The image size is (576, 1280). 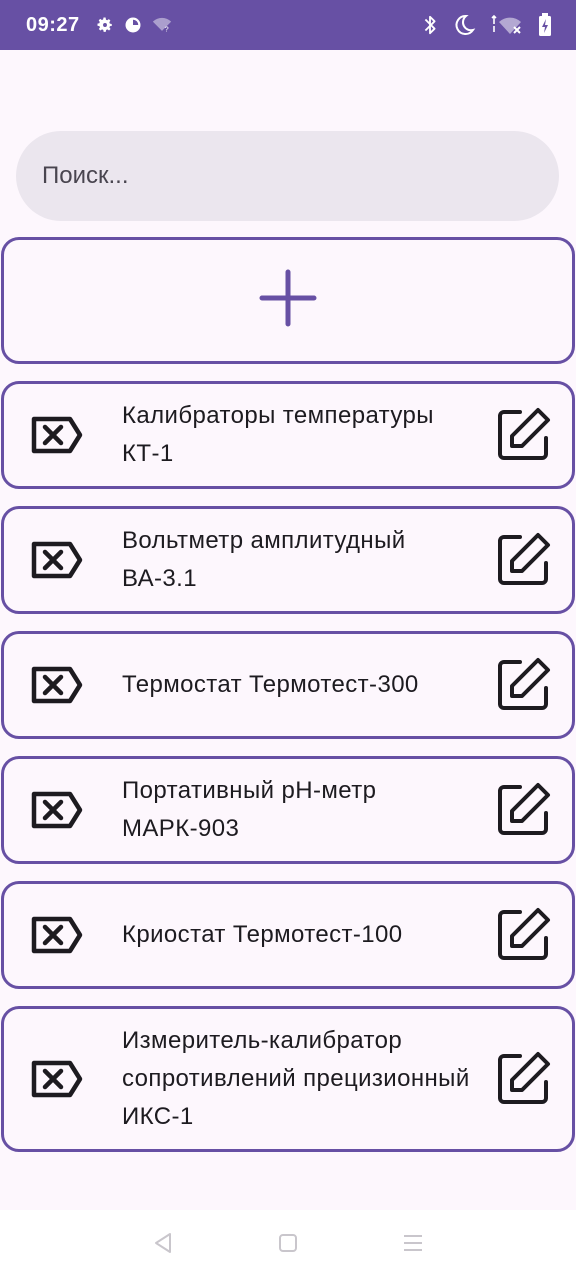 What do you see at coordinates (53, 24) in the screenshot?
I see `status-time: 09:27` at bounding box center [53, 24].